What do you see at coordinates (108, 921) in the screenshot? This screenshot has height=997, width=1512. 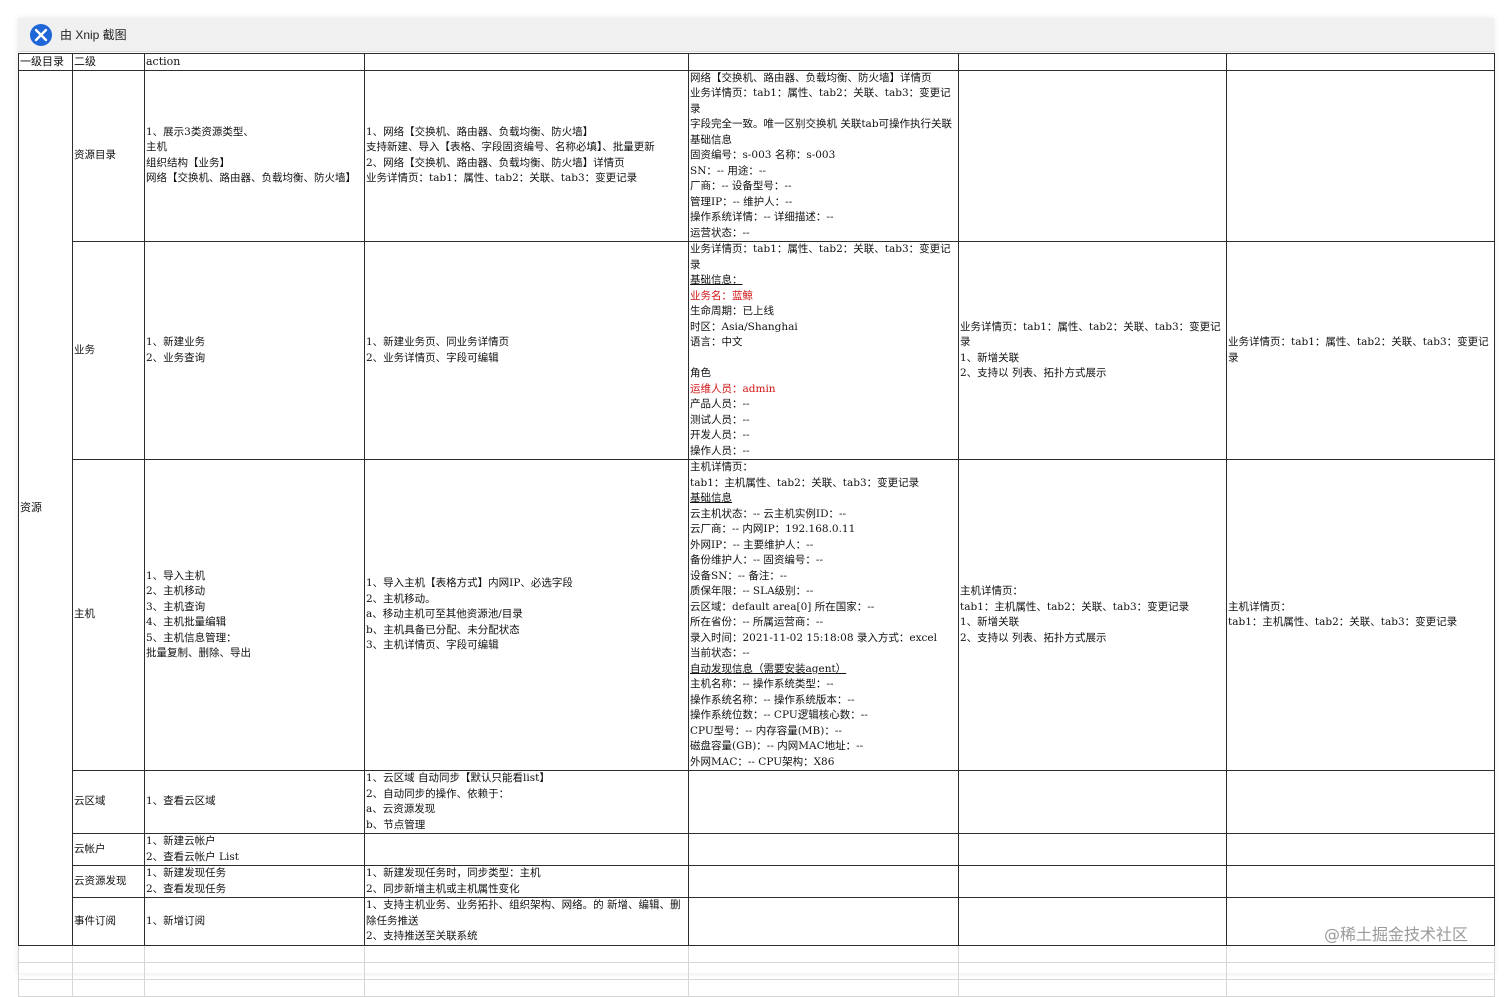 I see `row-name-cell: 事件订阅` at bounding box center [108, 921].